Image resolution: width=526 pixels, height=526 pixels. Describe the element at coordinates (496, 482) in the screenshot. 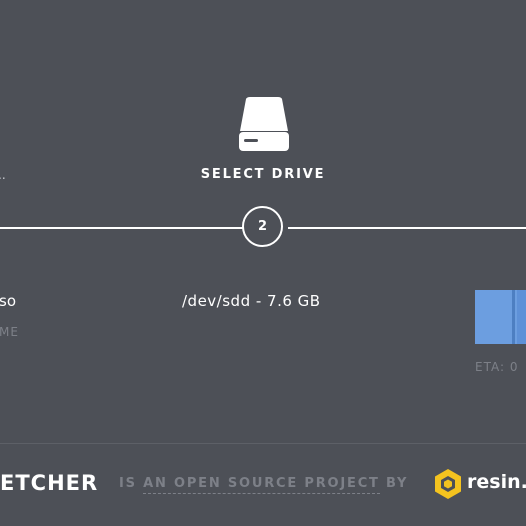

I see `resin-company-name: resin.i` at that location.